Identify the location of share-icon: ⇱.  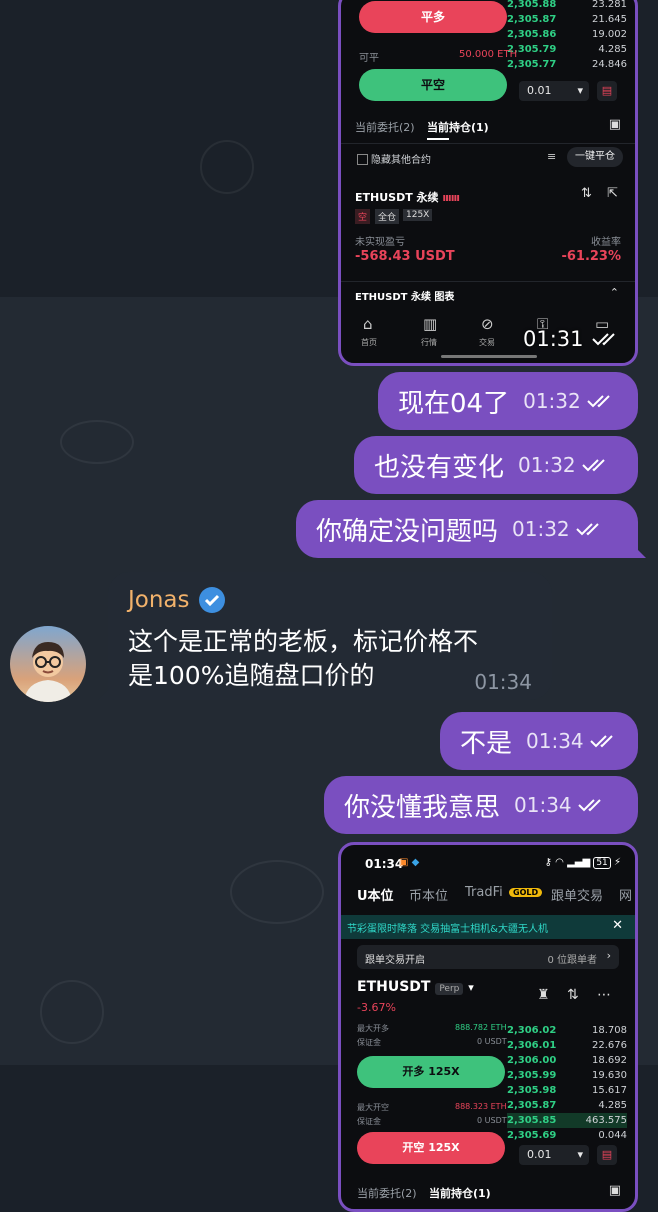
(612, 193).